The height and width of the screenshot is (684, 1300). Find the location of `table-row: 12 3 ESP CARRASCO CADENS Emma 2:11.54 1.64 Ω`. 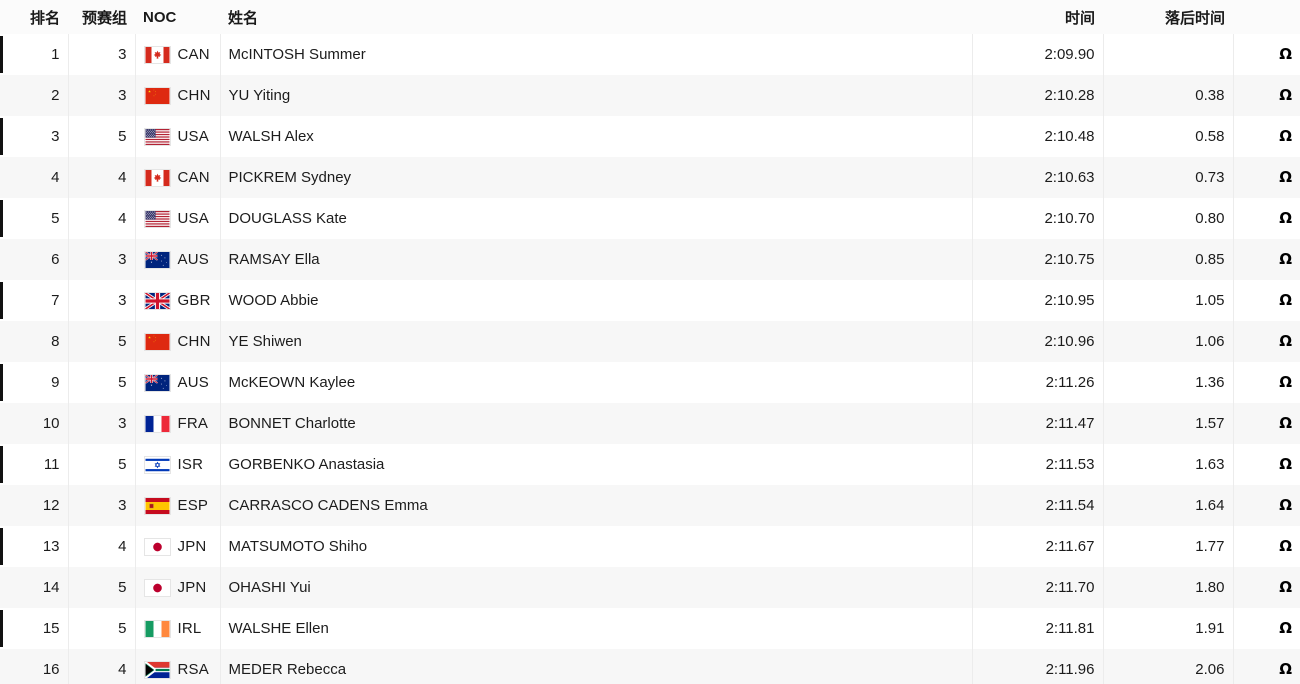

table-row: 12 3 ESP CARRASCO CADENS Emma 2:11.54 1.64 Ω is located at coordinates (650, 505).